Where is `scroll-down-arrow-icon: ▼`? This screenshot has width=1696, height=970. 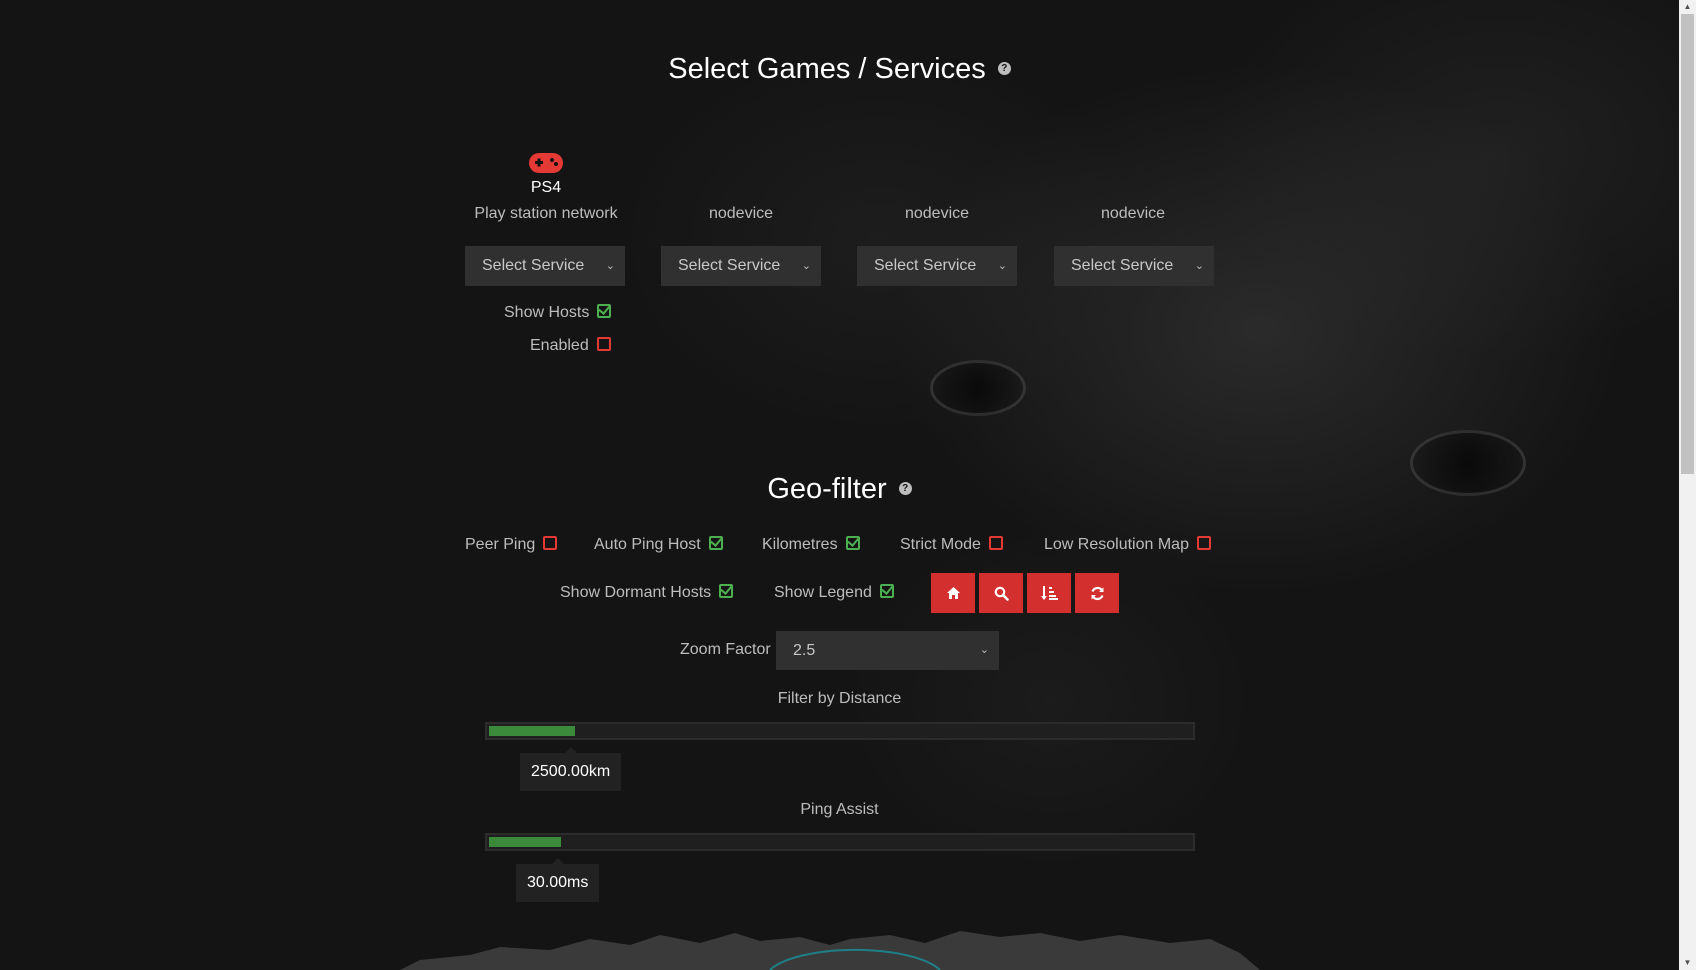
scroll-down-arrow-icon: ▼ is located at coordinates (1687, 963).